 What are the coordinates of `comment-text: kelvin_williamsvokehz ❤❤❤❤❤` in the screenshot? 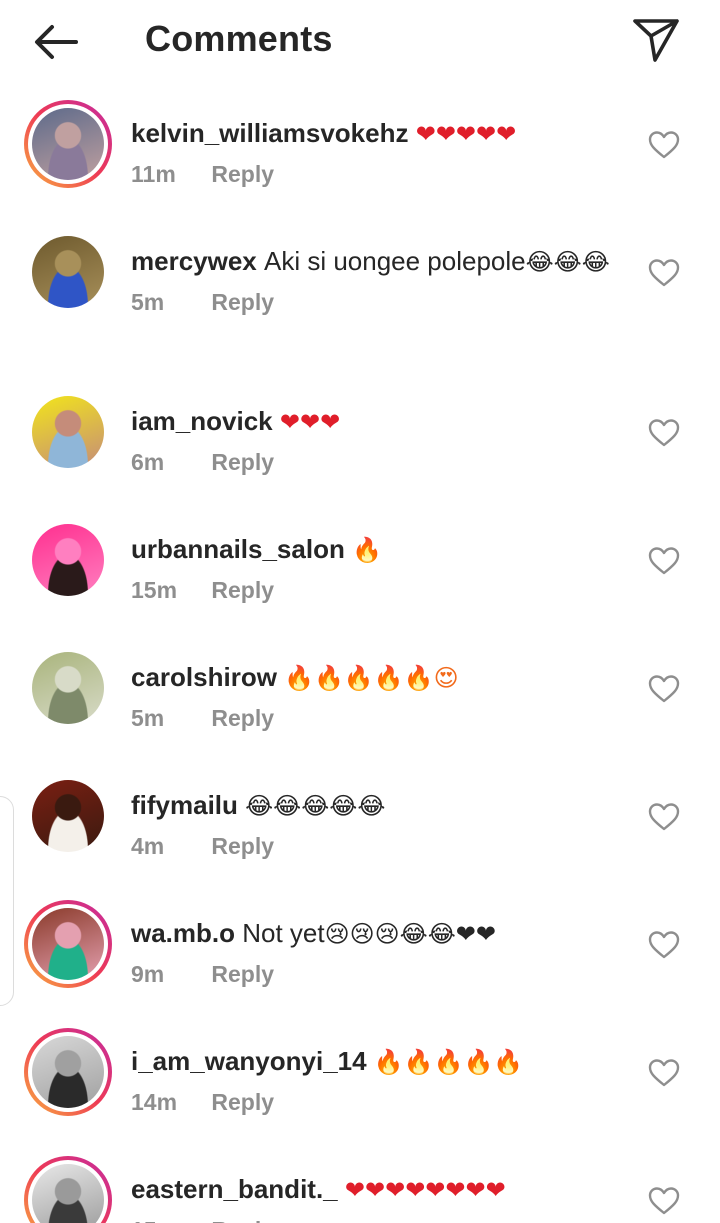 It's located at (376, 133).